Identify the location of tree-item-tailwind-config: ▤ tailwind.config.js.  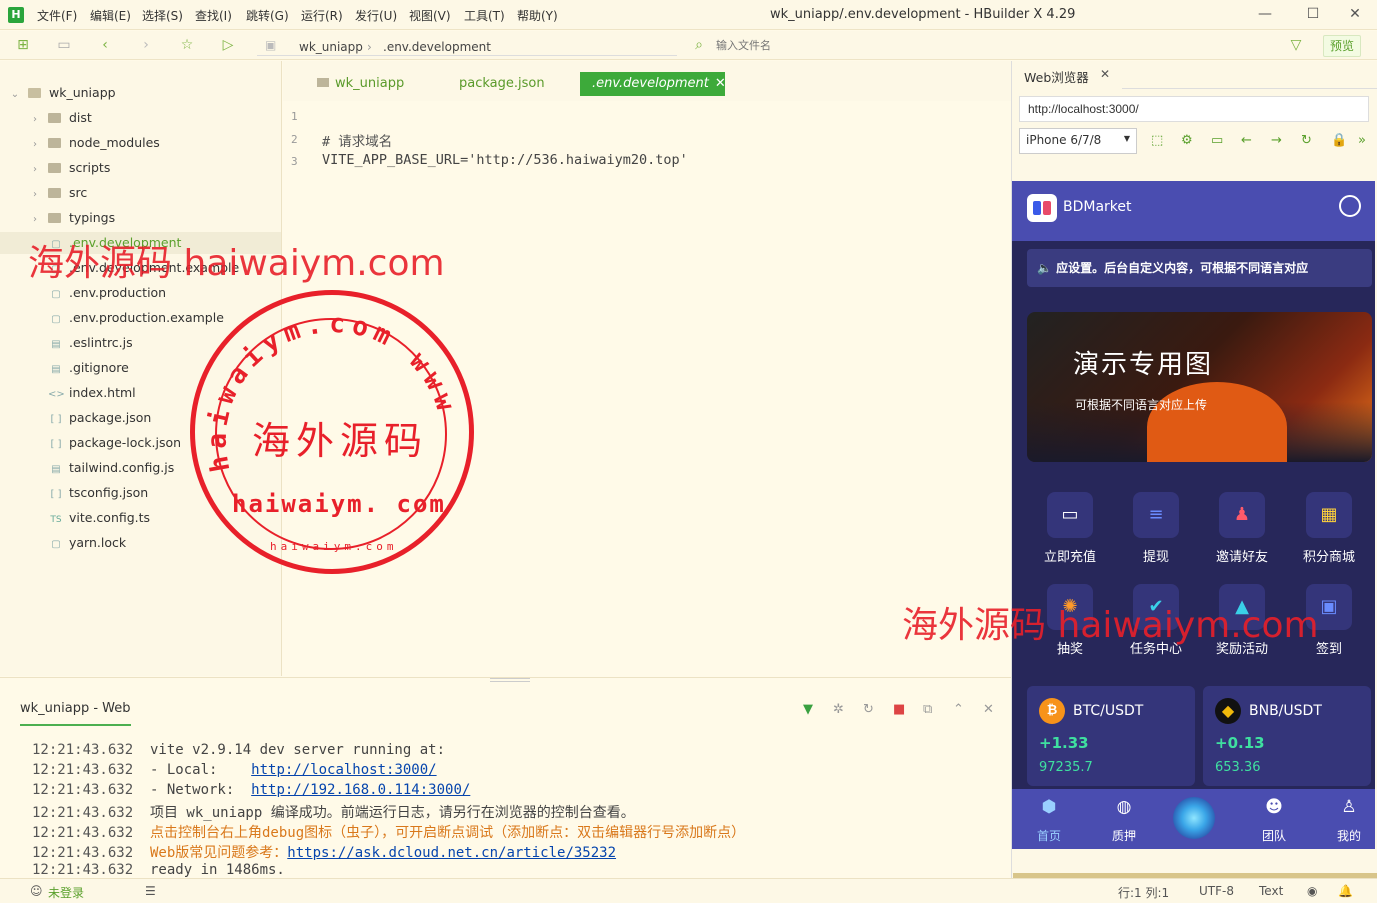
(111, 468).